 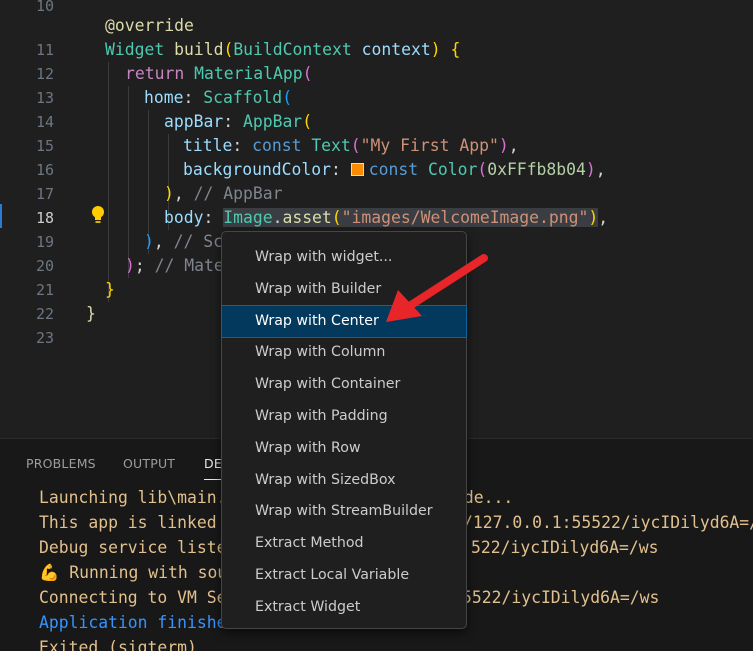 I want to click on menu-item-wrap-with-padding: Wrap with Padding, so click(x=344, y=417).